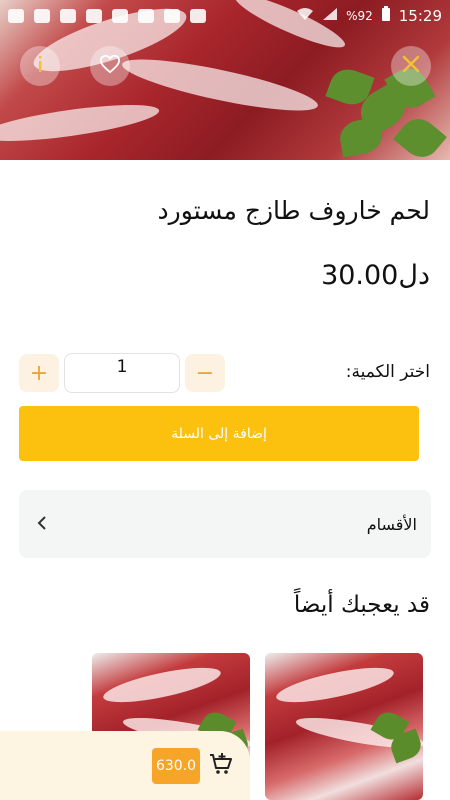  I want to click on status-bar: %92 15:29, so click(225, 16).